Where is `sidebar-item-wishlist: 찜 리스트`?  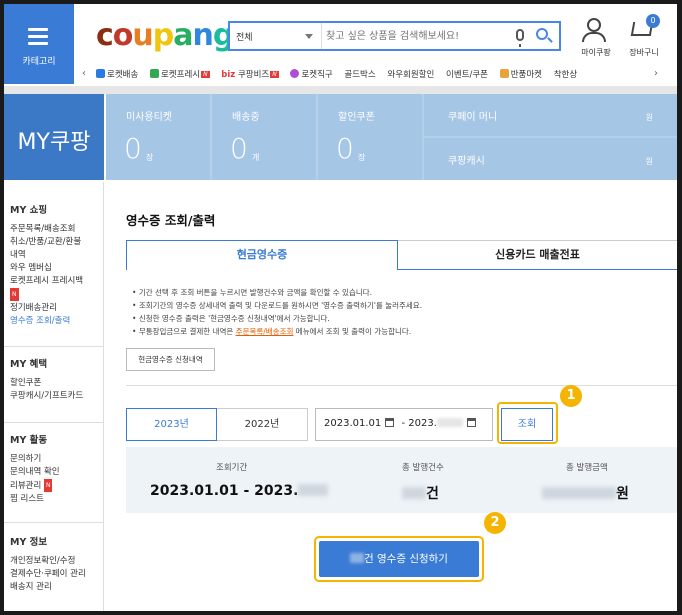
sidebar-item-wishlist: 찜 리스트 is located at coordinates (35, 499).